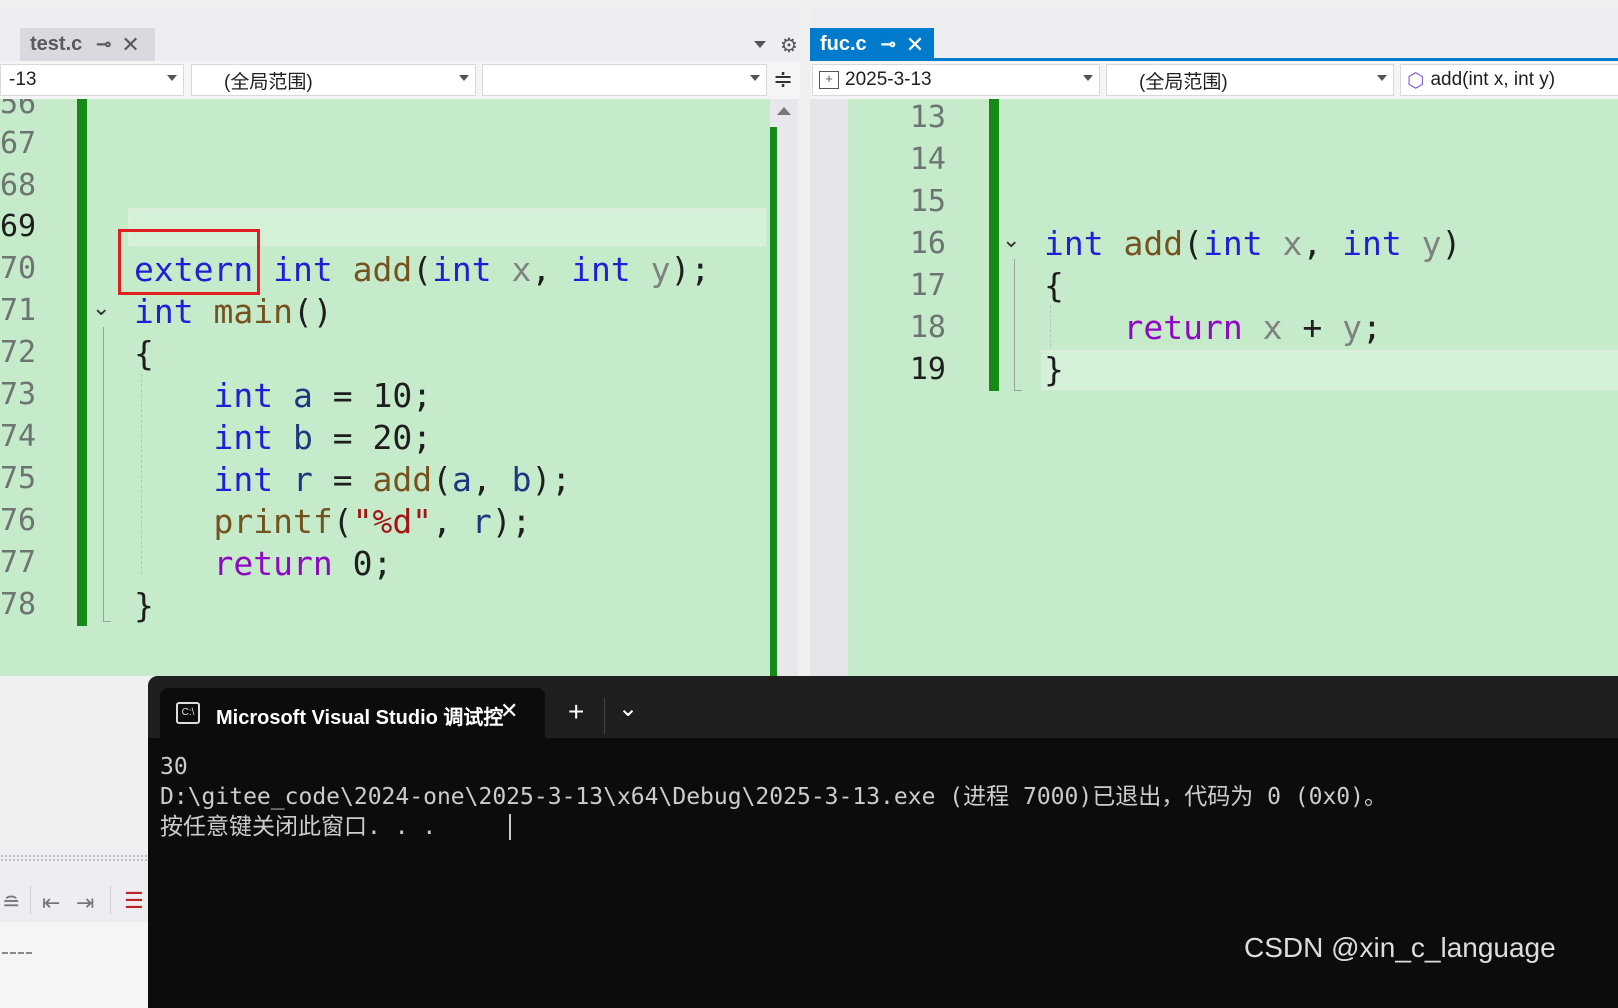 The image size is (1618, 1008). Describe the element at coordinates (604, 716) in the screenshot. I see `tab-separator` at that location.